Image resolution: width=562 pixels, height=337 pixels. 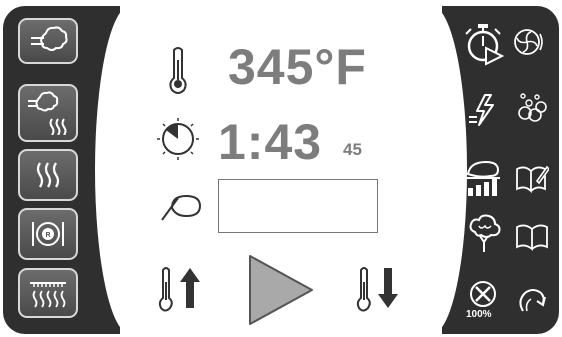 I want to click on bubbles-icon, so click(x=532, y=107).